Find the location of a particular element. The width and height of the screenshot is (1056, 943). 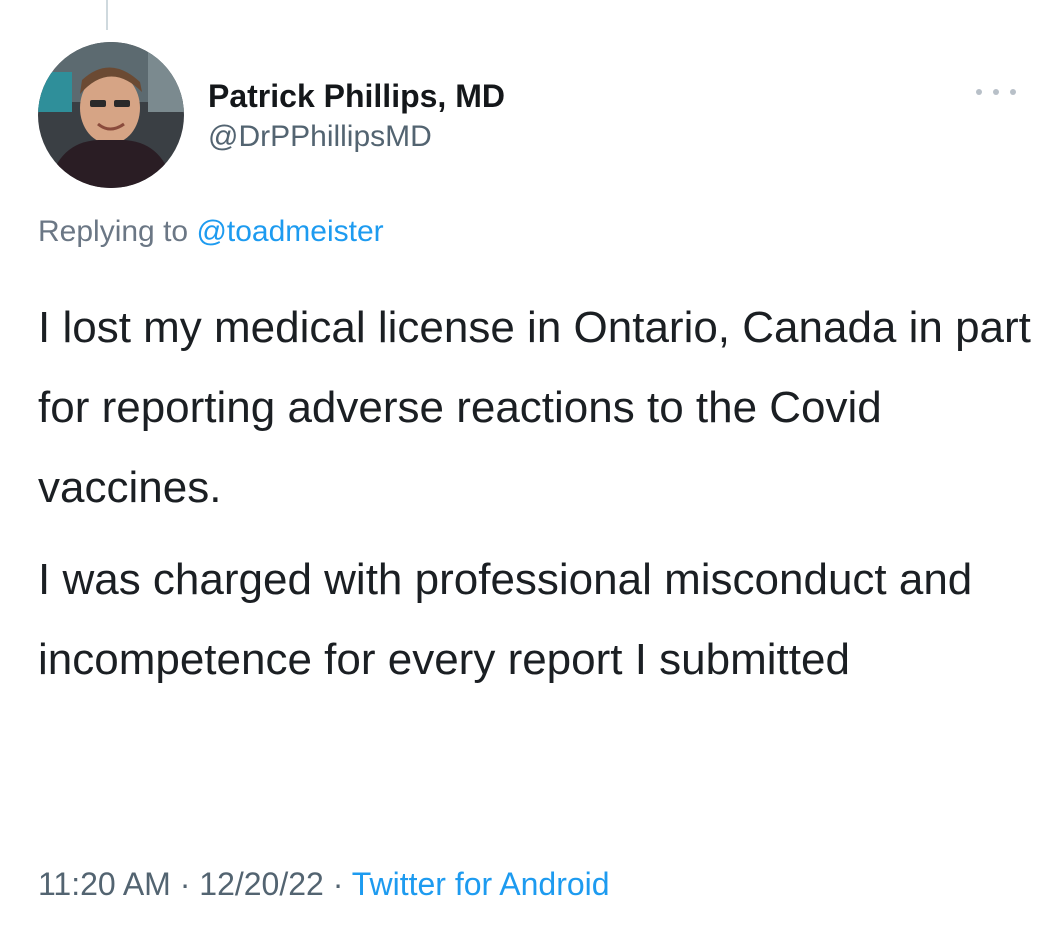

author-block: Patrick Phillips, MD @DrPPhillipsMD is located at coordinates (356, 116).